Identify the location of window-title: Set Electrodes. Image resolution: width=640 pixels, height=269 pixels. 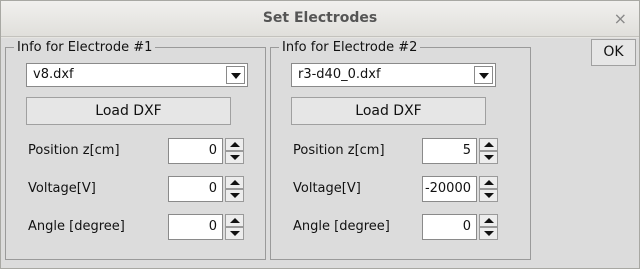
(320, 18).